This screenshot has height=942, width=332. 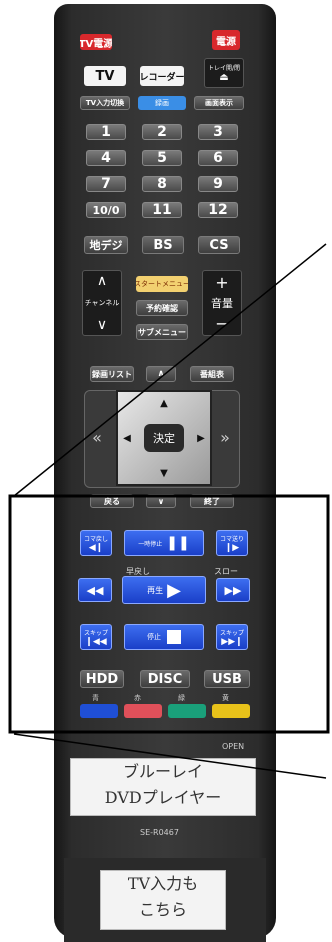 What do you see at coordinates (170, 756) in the screenshot?
I see `callout-line-bottom` at bounding box center [170, 756].